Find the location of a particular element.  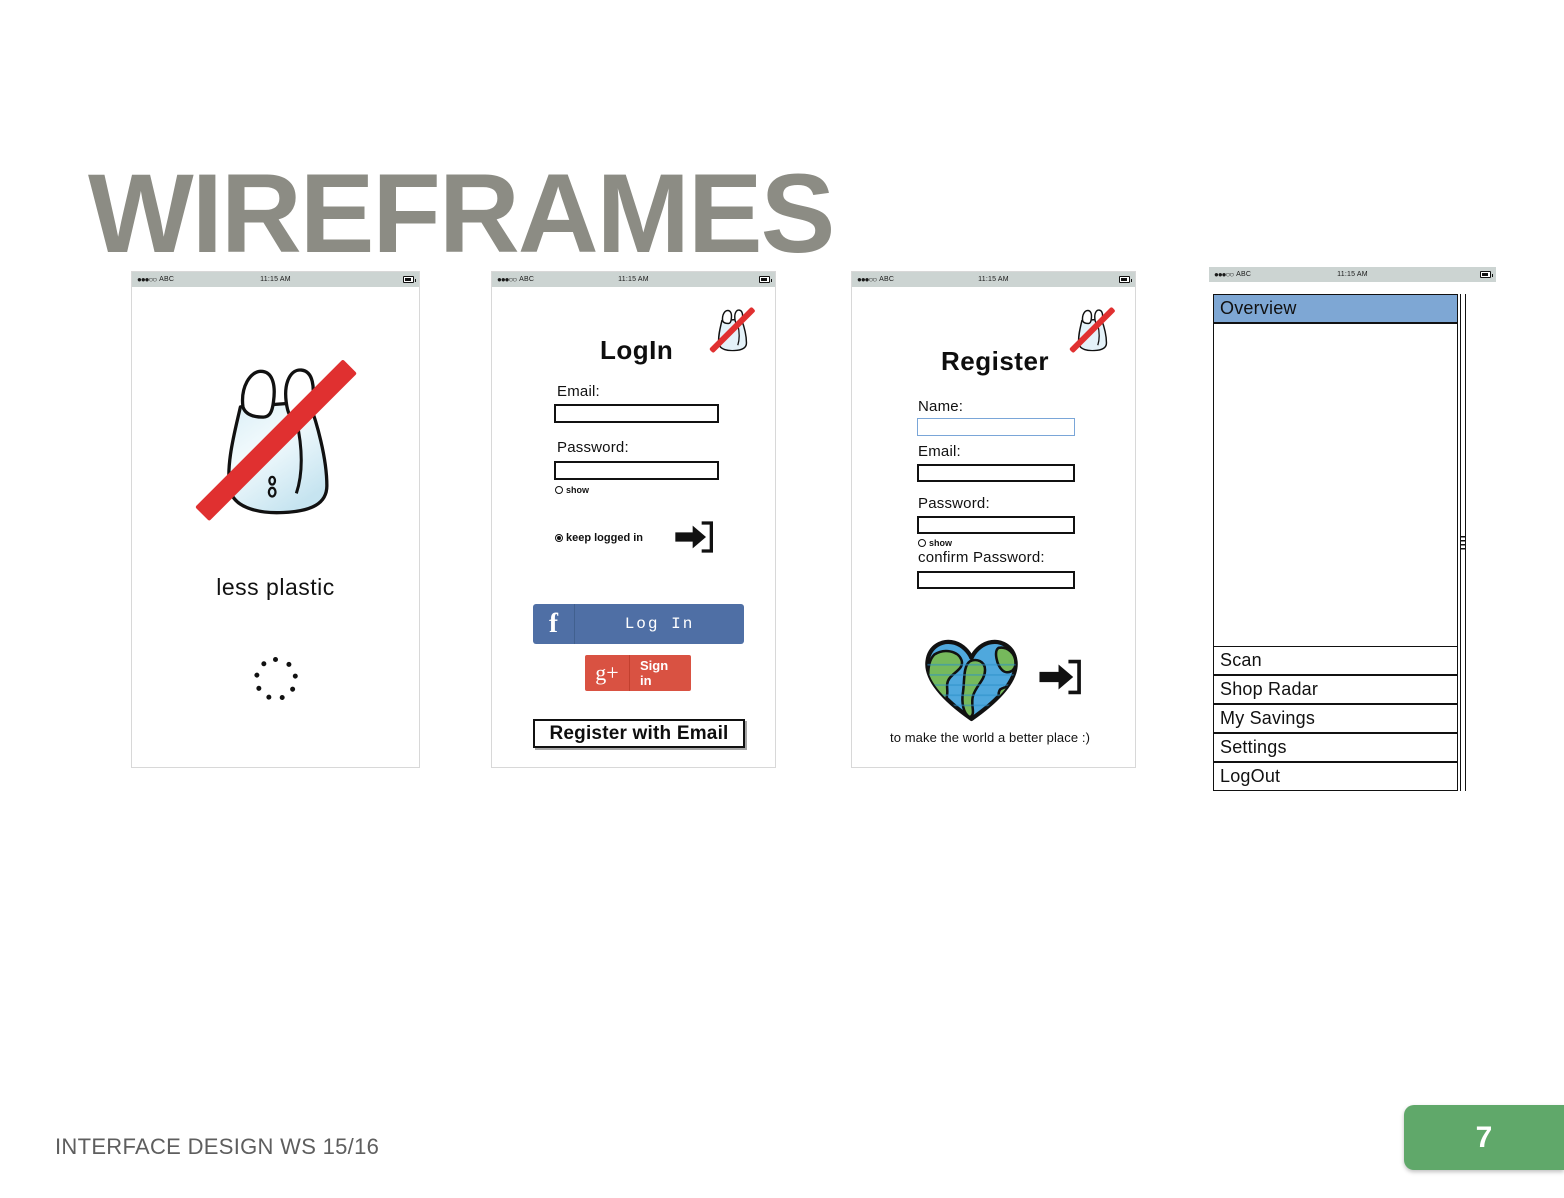

menu-item-label: Overview is located at coordinates (1258, 308).